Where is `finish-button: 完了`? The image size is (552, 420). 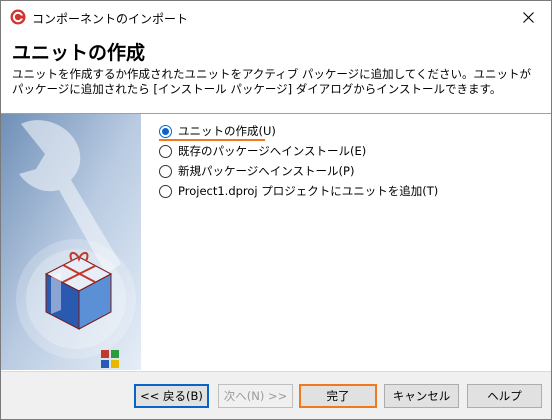 finish-button: 完了 is located at coordinates (338, 396).